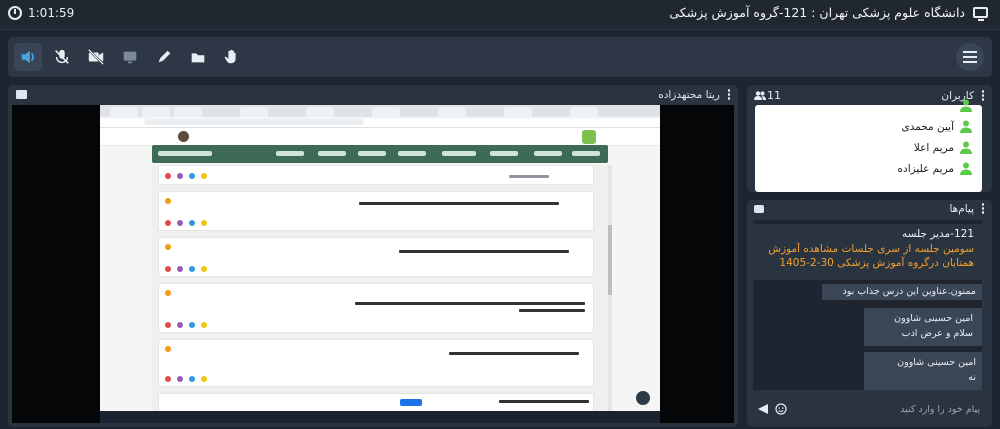 The image size is (1000, 429). What do you see at coordinates (909, 291) in the screenshot?
I see `message-text: ممنون.عناوین این درس جذاب بود` at bounding box center [909, 291].